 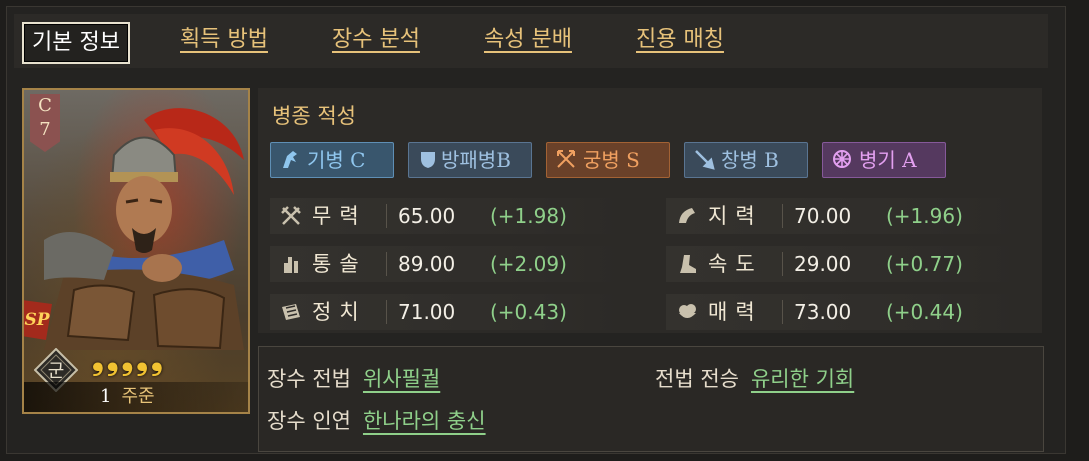 What do you see at coordinates (446, 216) in the screenshot?
I see `stat-force: 무력 65.00 (+1.98)` at bounding box center [446, 216].